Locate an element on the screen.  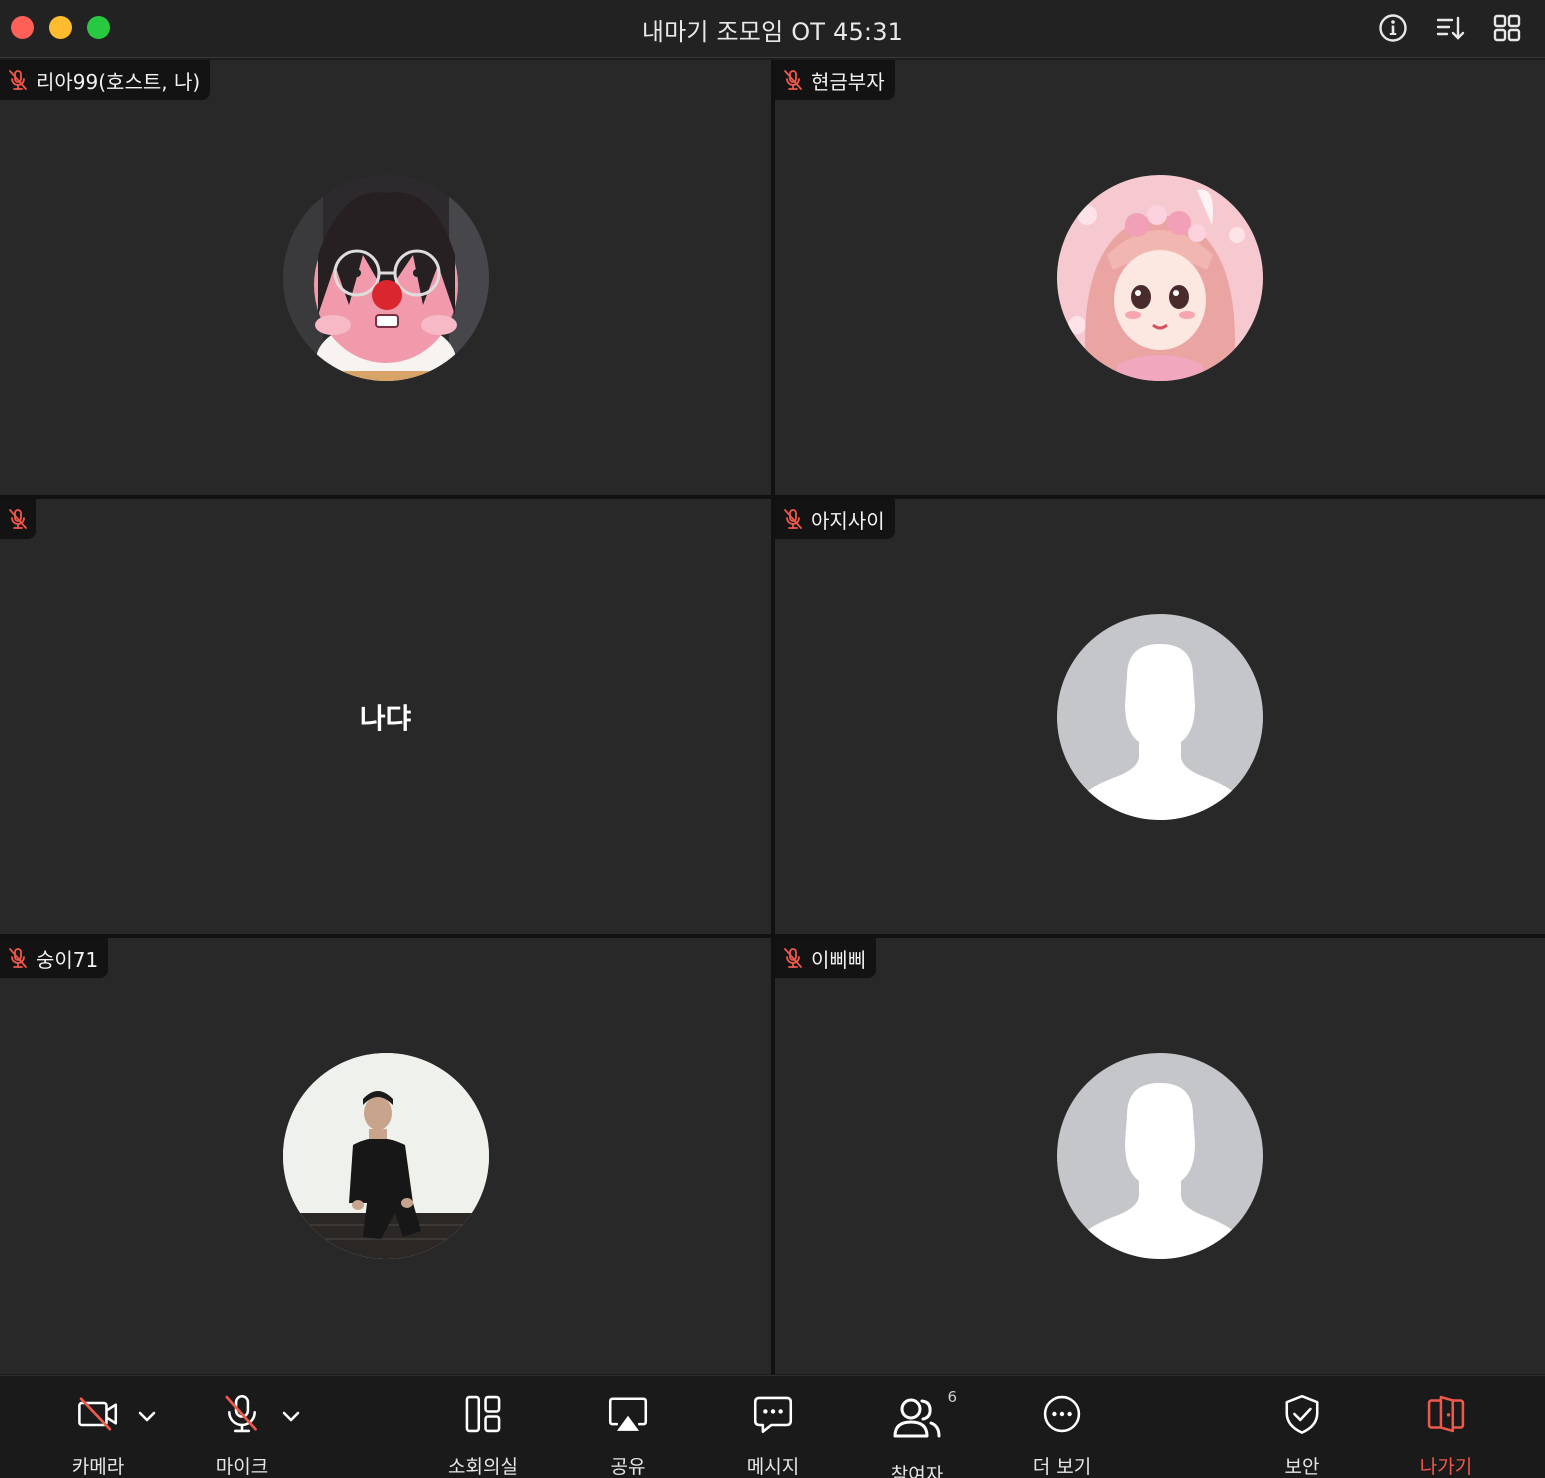
participant-name-tag: 현금부자 is located at coordinates (835, 80).